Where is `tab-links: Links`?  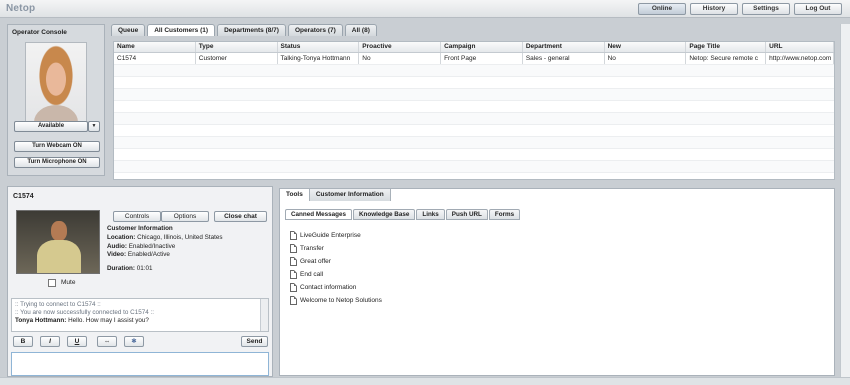
tab-links: Links is located at coordinates (430, 214).